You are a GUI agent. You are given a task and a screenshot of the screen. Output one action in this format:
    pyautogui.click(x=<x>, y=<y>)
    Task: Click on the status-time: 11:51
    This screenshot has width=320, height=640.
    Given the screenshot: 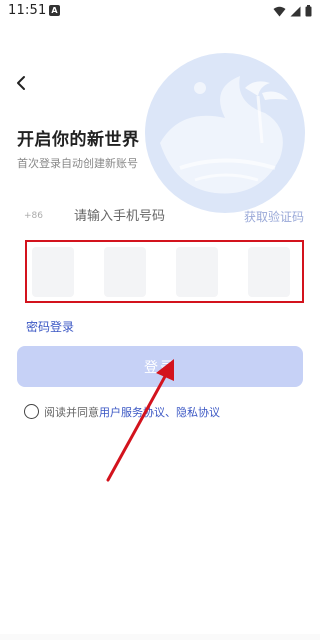 What is the action you would take?
    pyautogui.click(x=27, y=10)
    